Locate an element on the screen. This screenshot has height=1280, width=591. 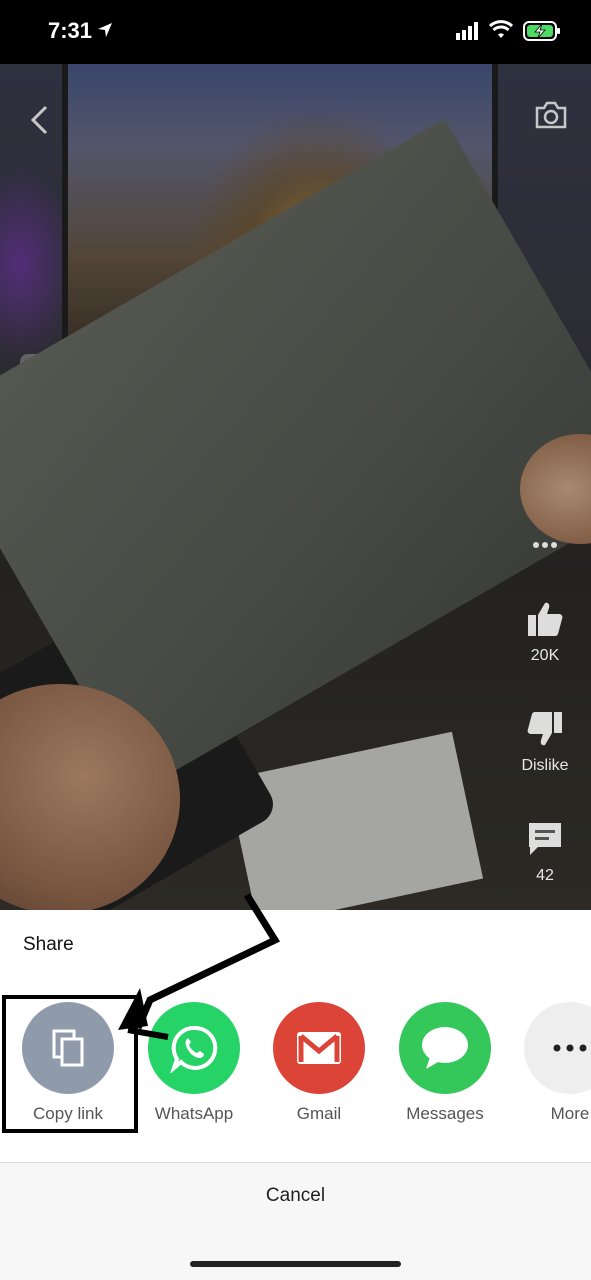
comment-count: 42 is located at coordinates (545, 875).